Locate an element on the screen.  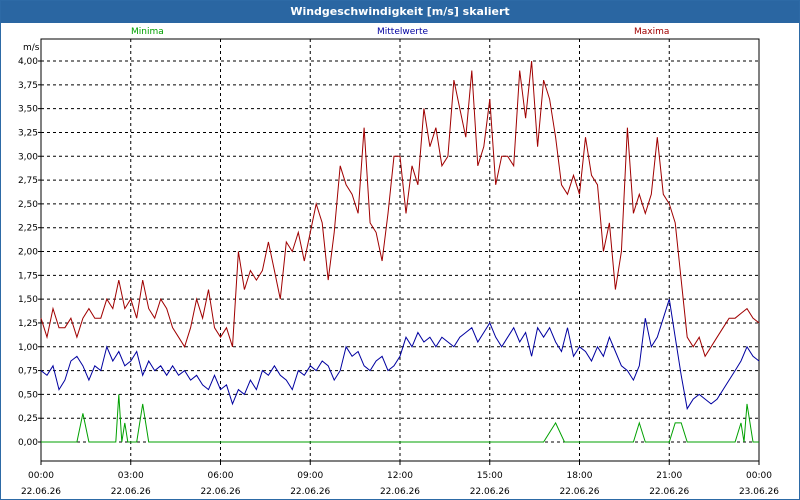
y-tick-label: 4,00 is located at coordinates (28, 62).